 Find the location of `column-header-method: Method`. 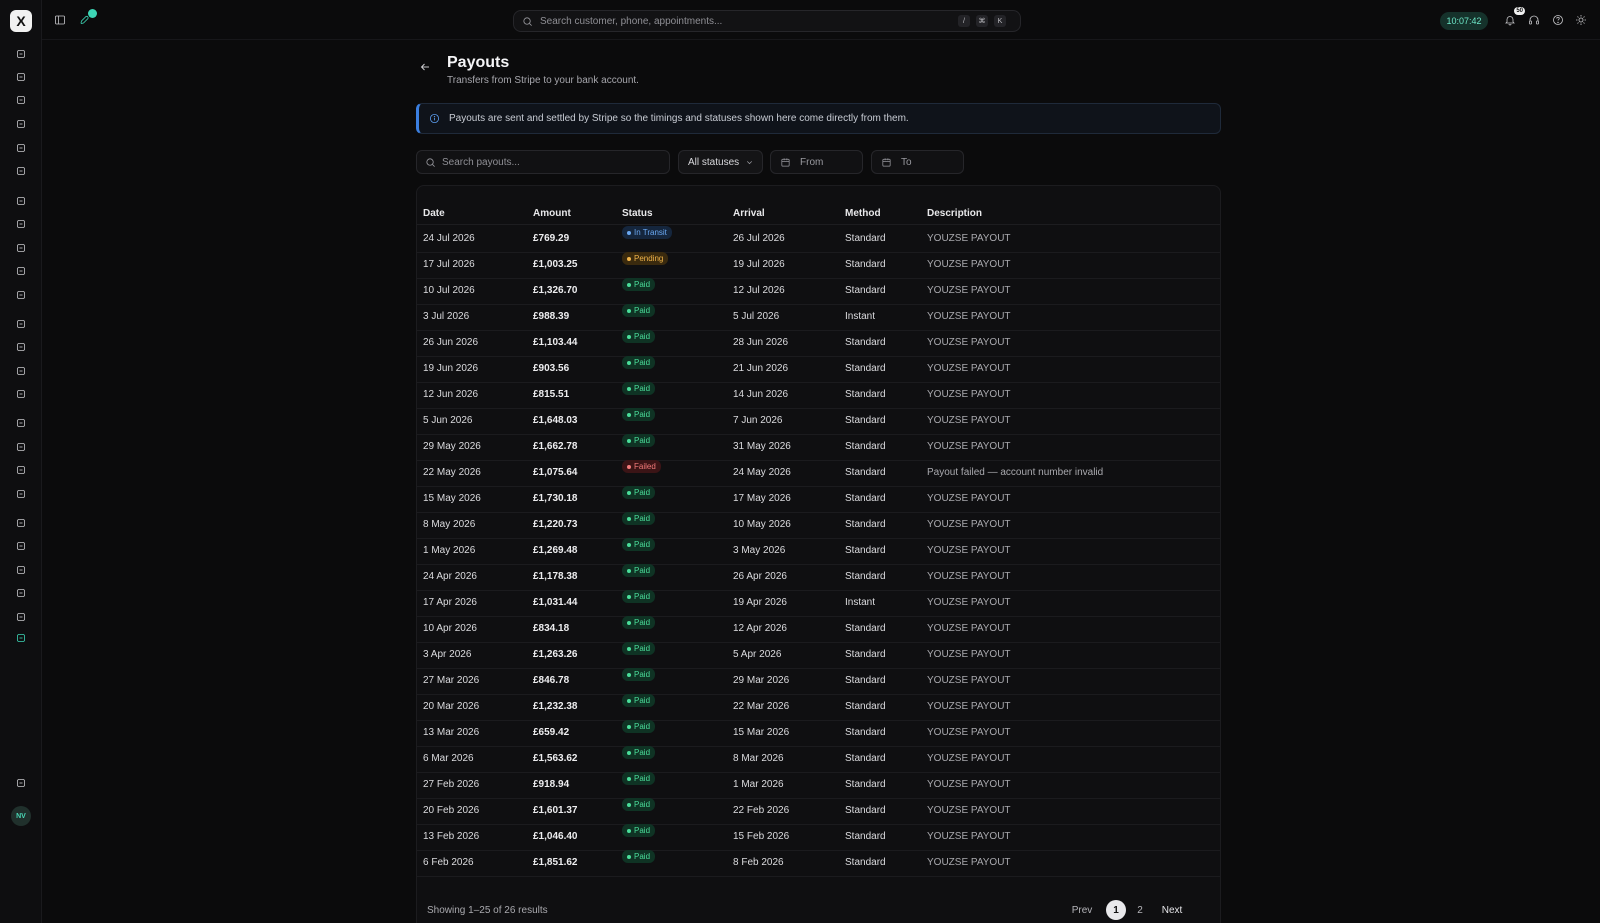

column-header-method: Method is located at coordinates (863, 214).